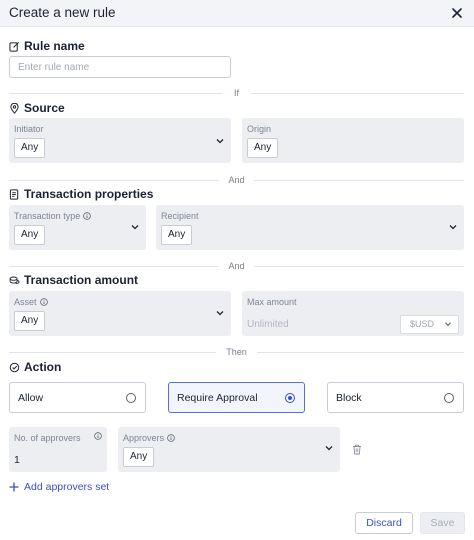 This screenshot has width=474, height=540. Describe the element at coordinates (180, 216) in the screenshot. I see `recipient-label: Recipient` at that location.